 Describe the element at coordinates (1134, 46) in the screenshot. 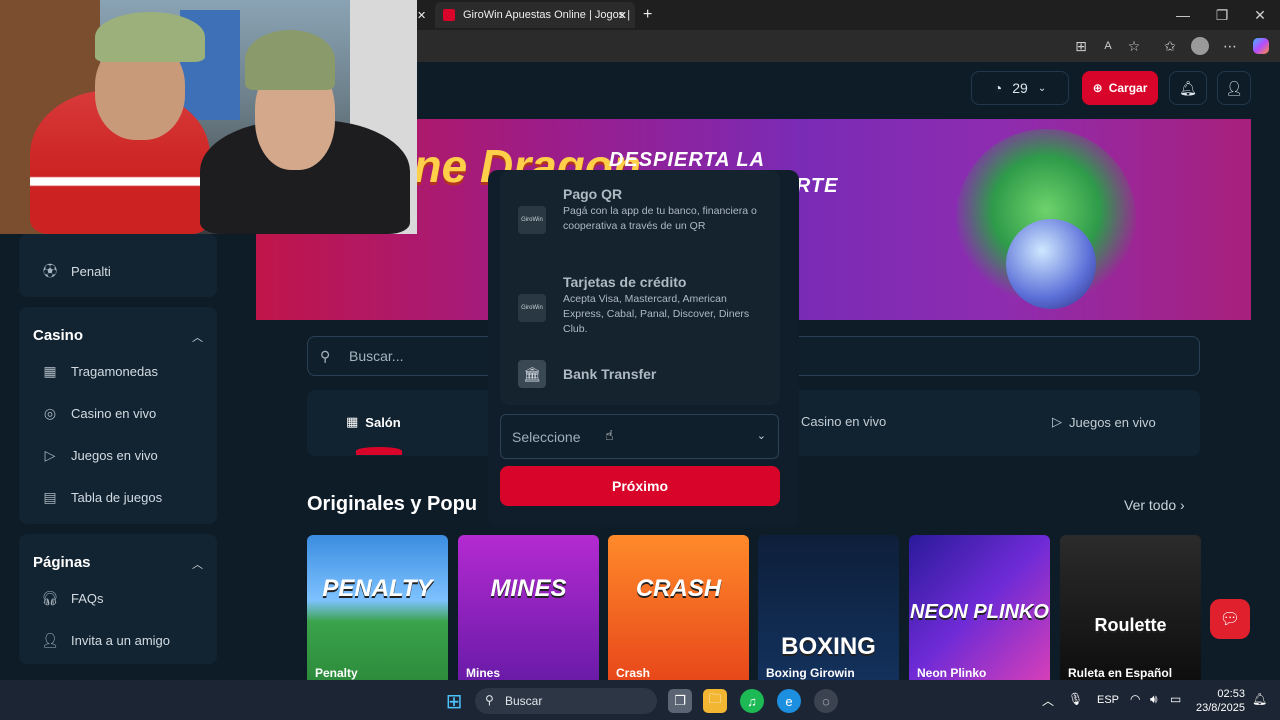

I see `favorite-star-icon: ☆` at that location.